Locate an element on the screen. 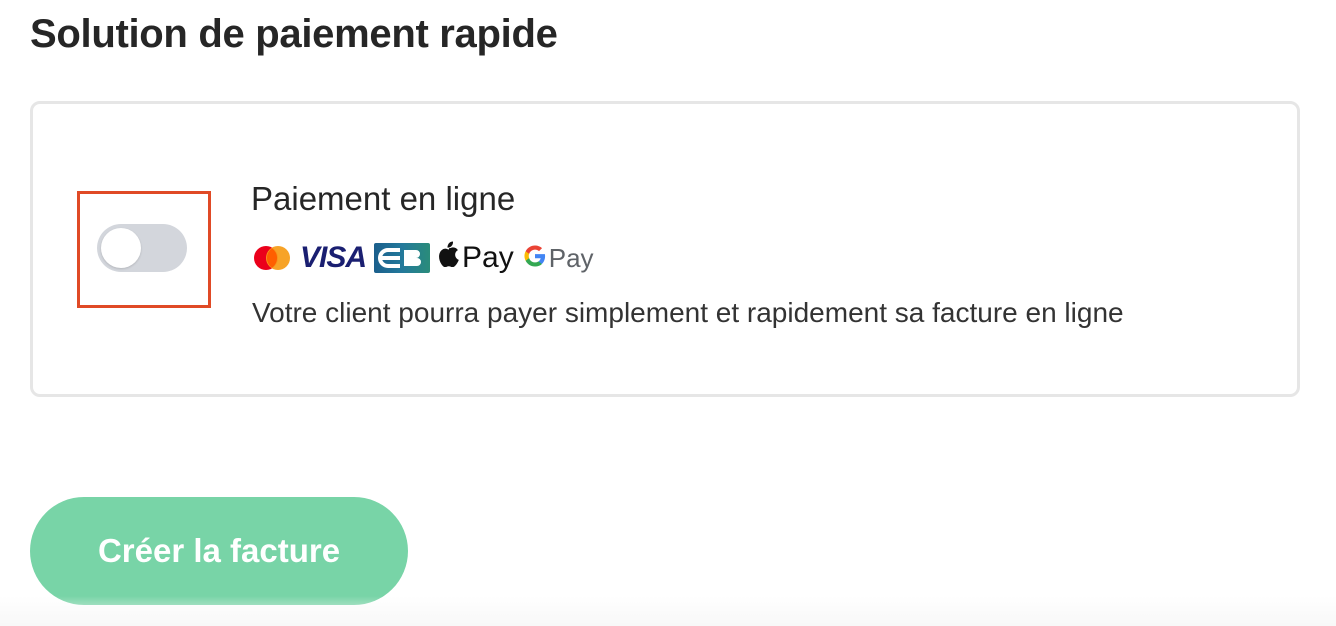  toggle-knob is located at coordinates (121, 248).